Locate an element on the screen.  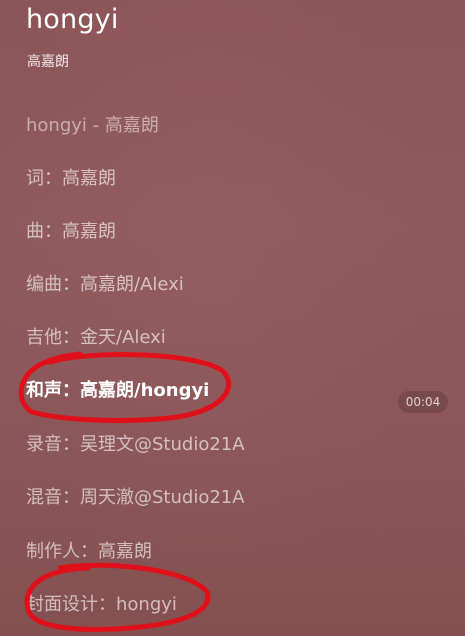
artist-name: 高嘉朗 is located at coordinates (48, 62).